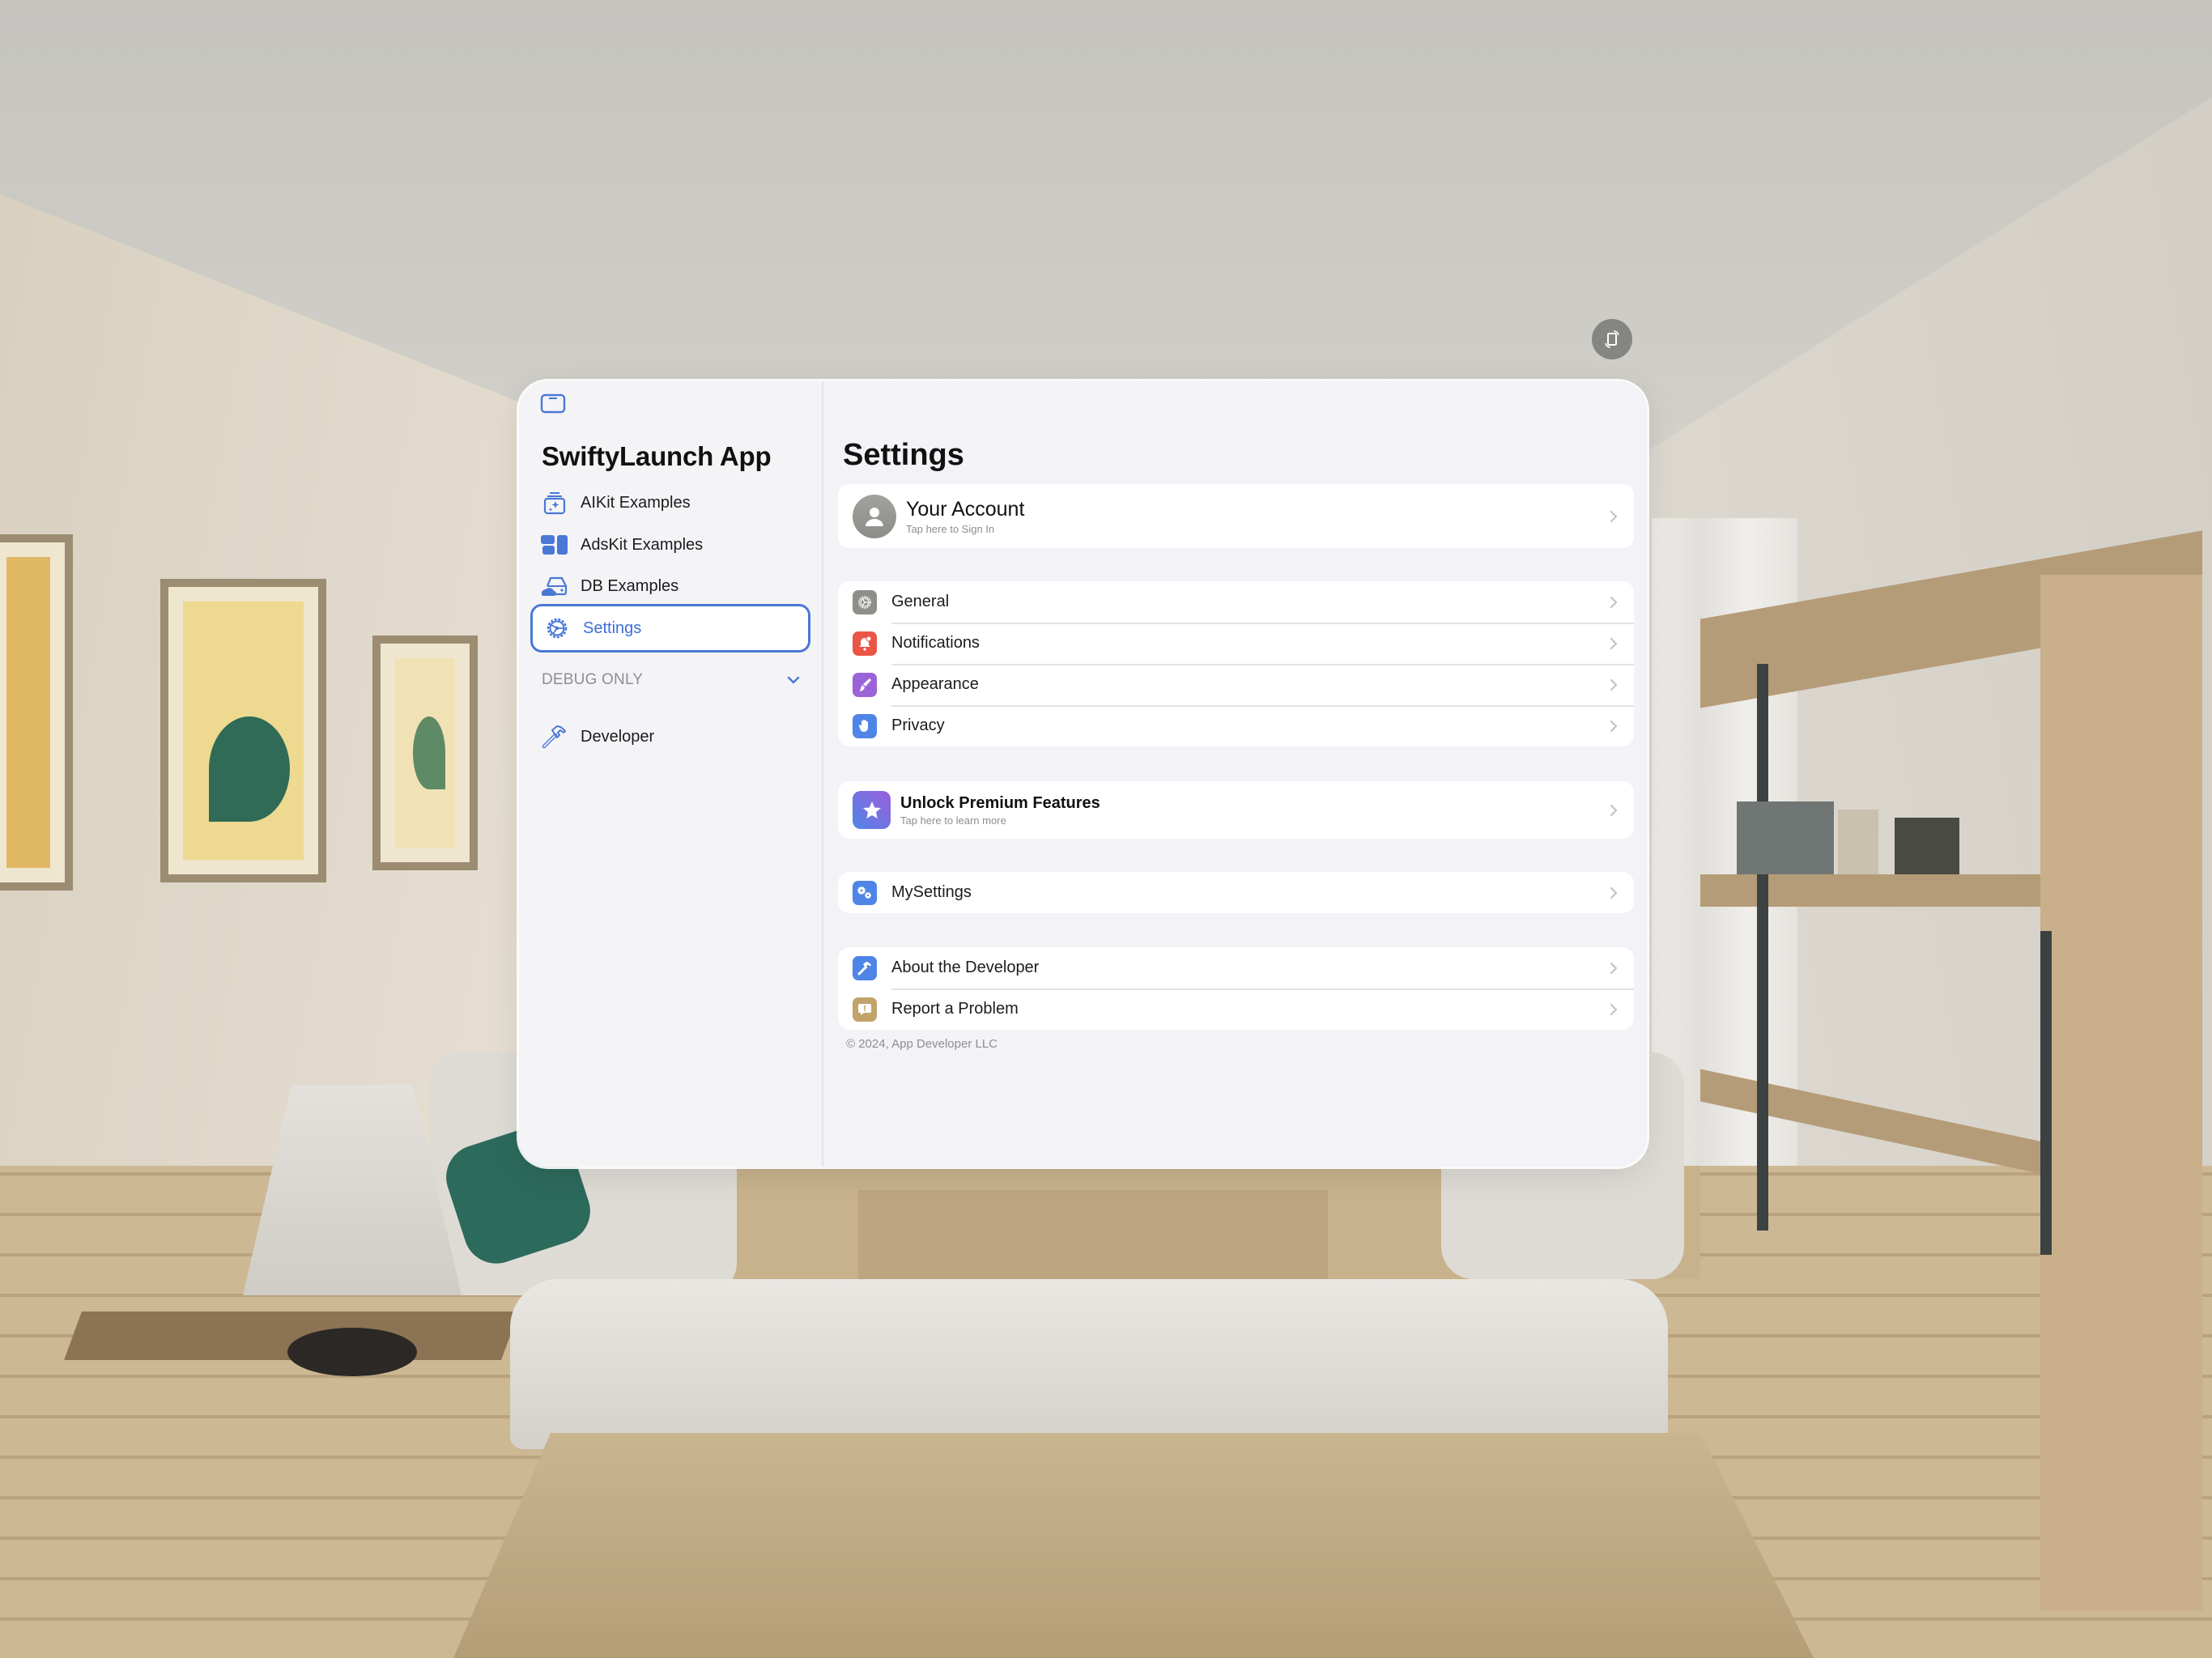 This screenshot has height=1658, width=2212. Describe the element at coordinates (1093, 1234) in the screenshot. I see `back-table` at that location.